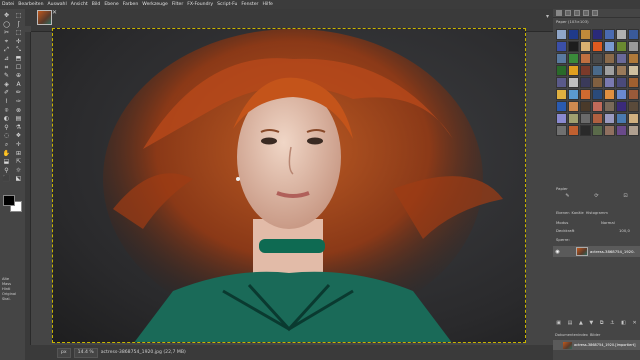 The width and height of the screenshot is (640, 360). What do you see at coordinates (18, 145) in the screenshot?
I see `tool-icon: ✛` at bounding box center [18, 145].